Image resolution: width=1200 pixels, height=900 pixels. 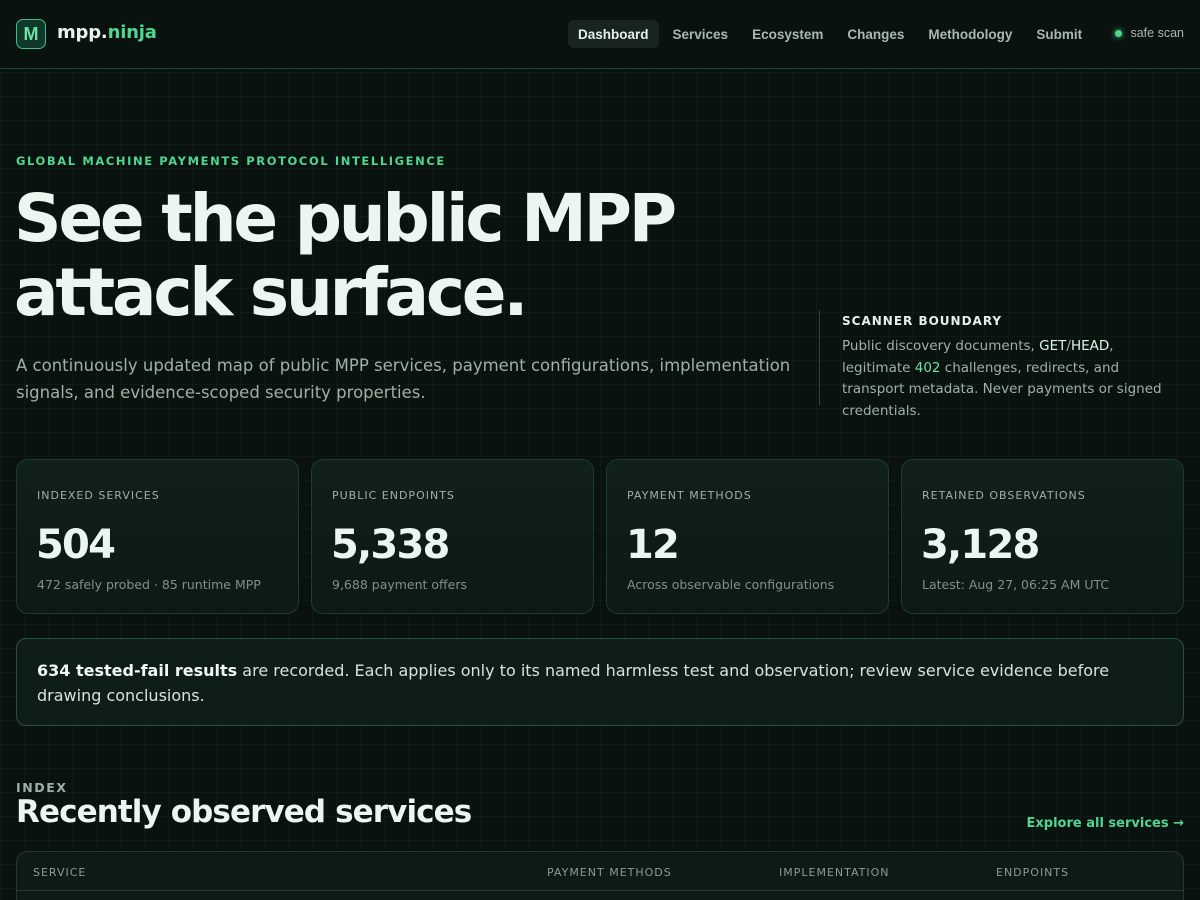 I want to click on column-header-implementation: IMPLEMENTATION, so click(x=834, y=872).